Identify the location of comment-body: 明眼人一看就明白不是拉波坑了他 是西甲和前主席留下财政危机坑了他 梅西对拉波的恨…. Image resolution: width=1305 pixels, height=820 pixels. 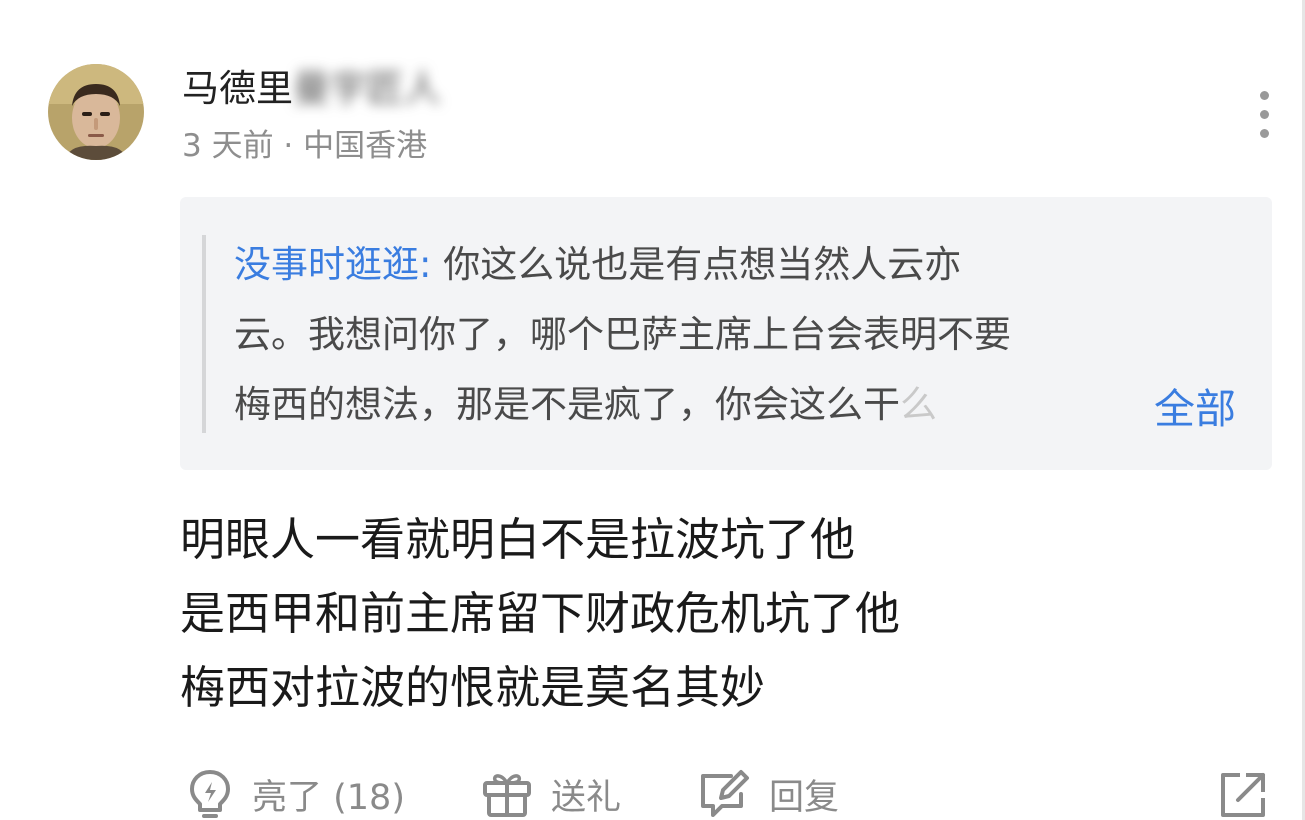
(540, 614).